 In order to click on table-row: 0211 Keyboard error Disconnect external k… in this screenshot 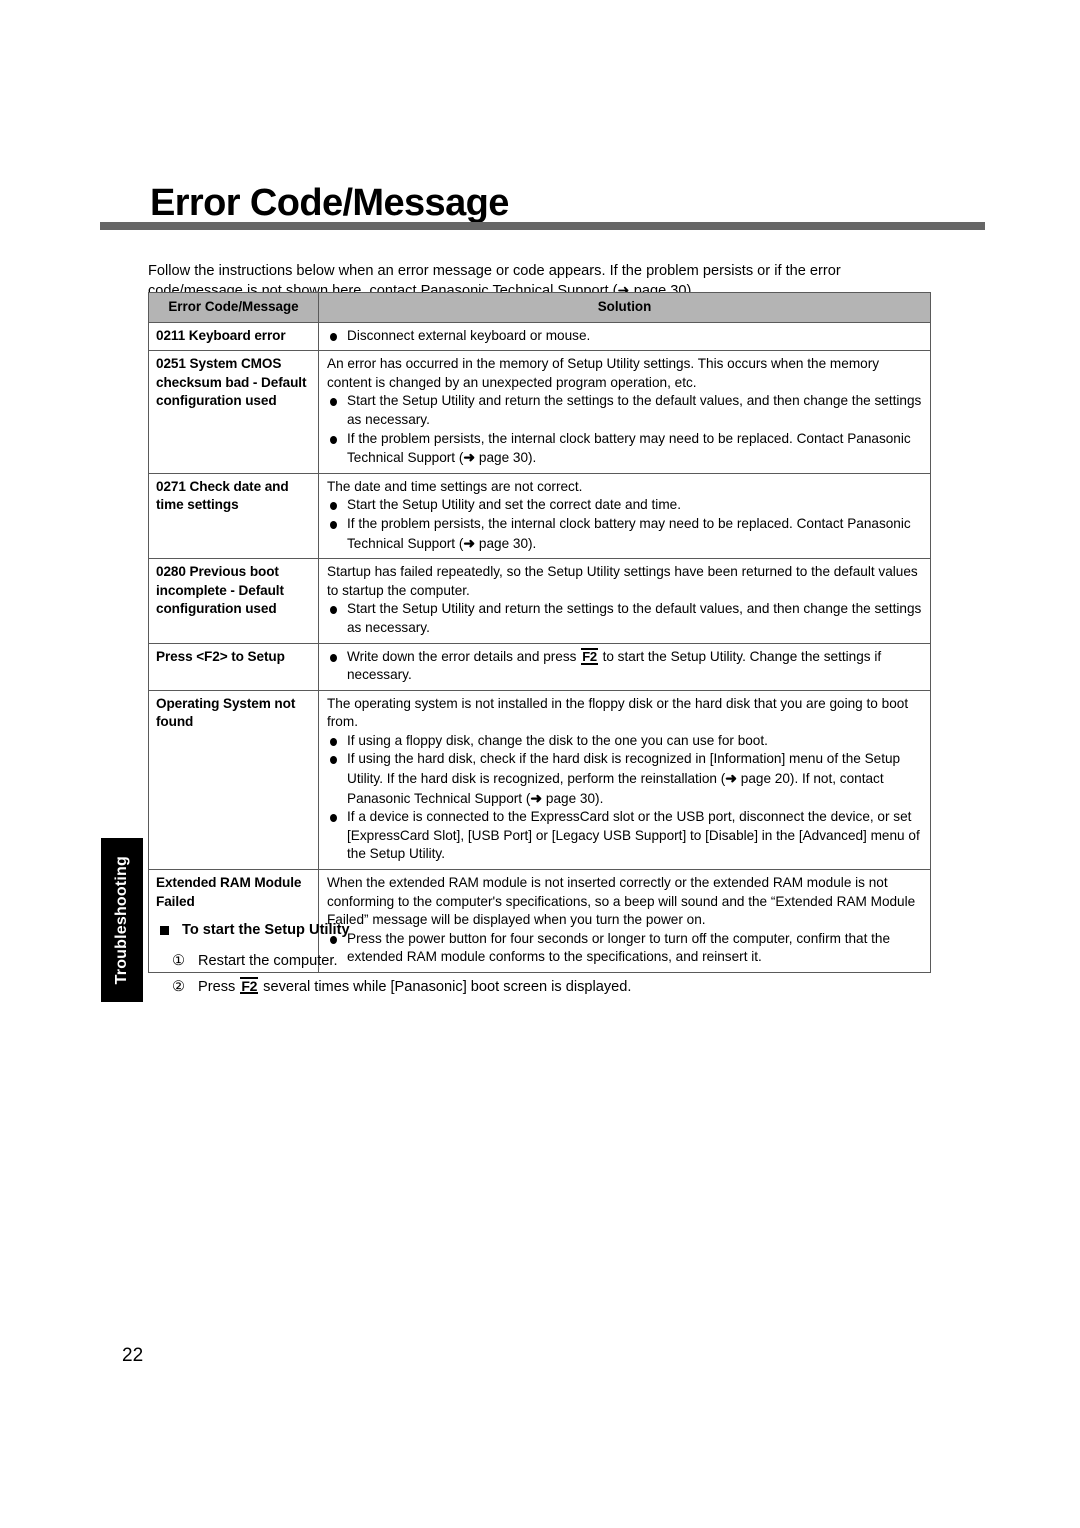, I will do `click(539, 336)`.